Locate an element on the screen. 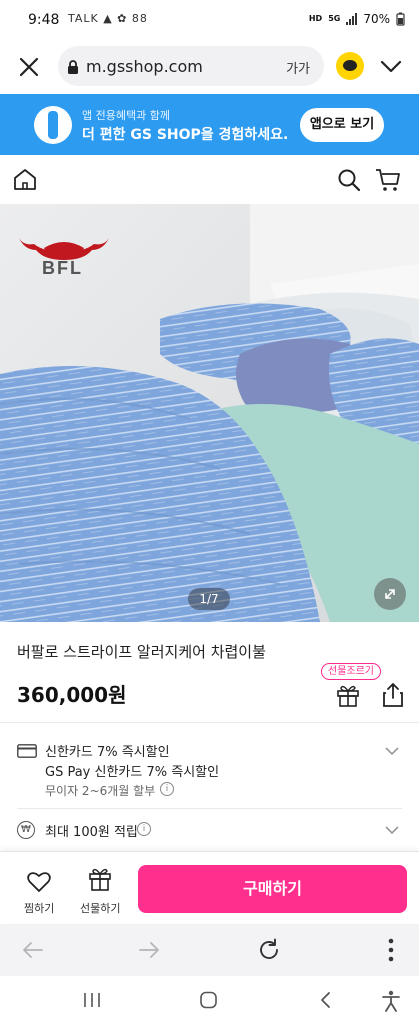  forward-arrow-icon is located at coordinates (149, 950).